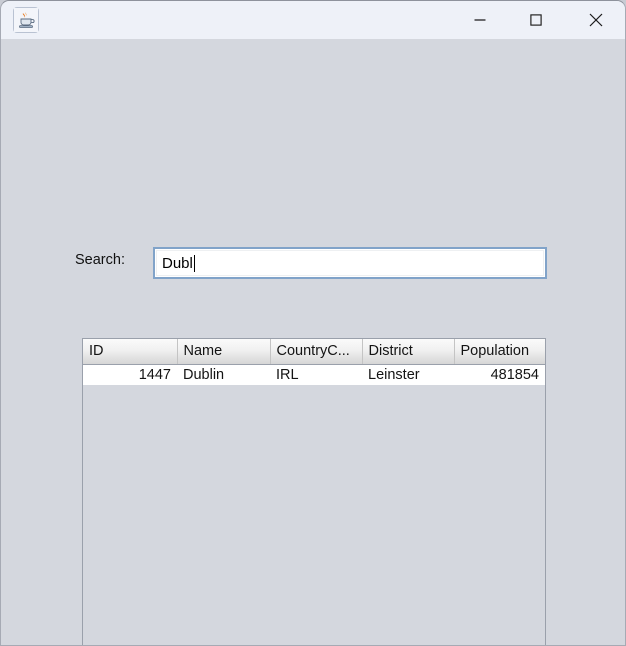  Describe the element at coordinates (224, 352) in the screenshot. I see `column-header-name: Name` at that location.